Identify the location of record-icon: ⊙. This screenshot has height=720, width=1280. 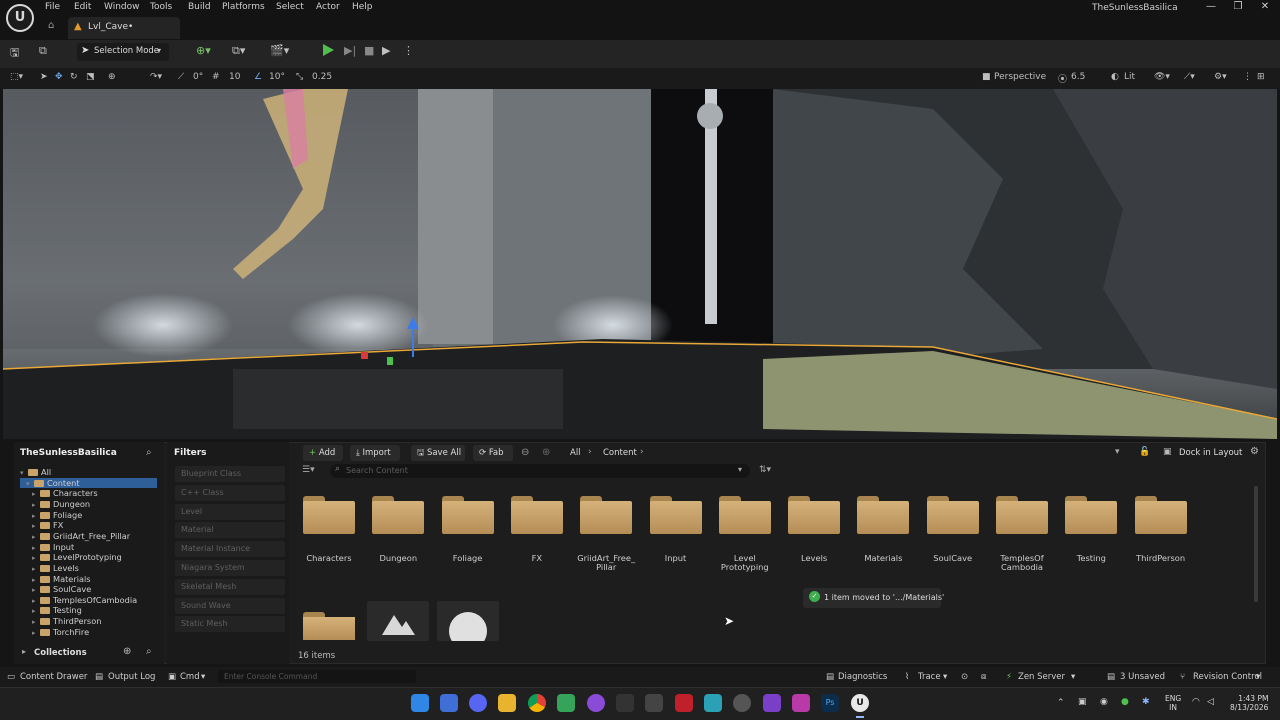
(964, 677).